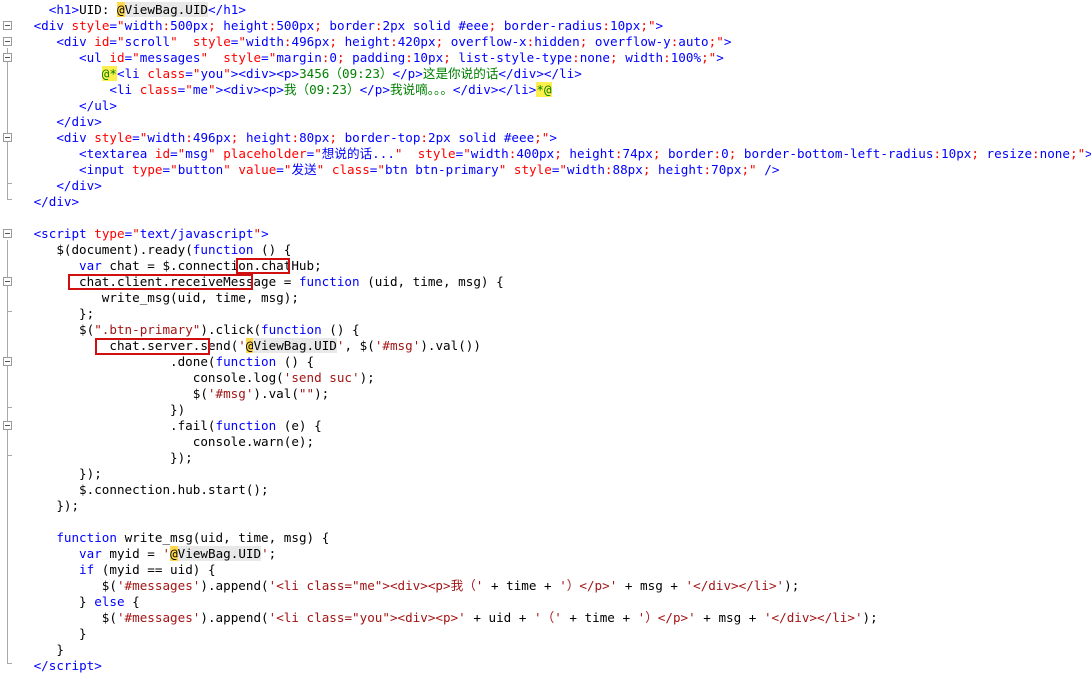 The width and height of the screenshot is (1091, 679). I want to click on code-line: </ul>, so click(98, 106).